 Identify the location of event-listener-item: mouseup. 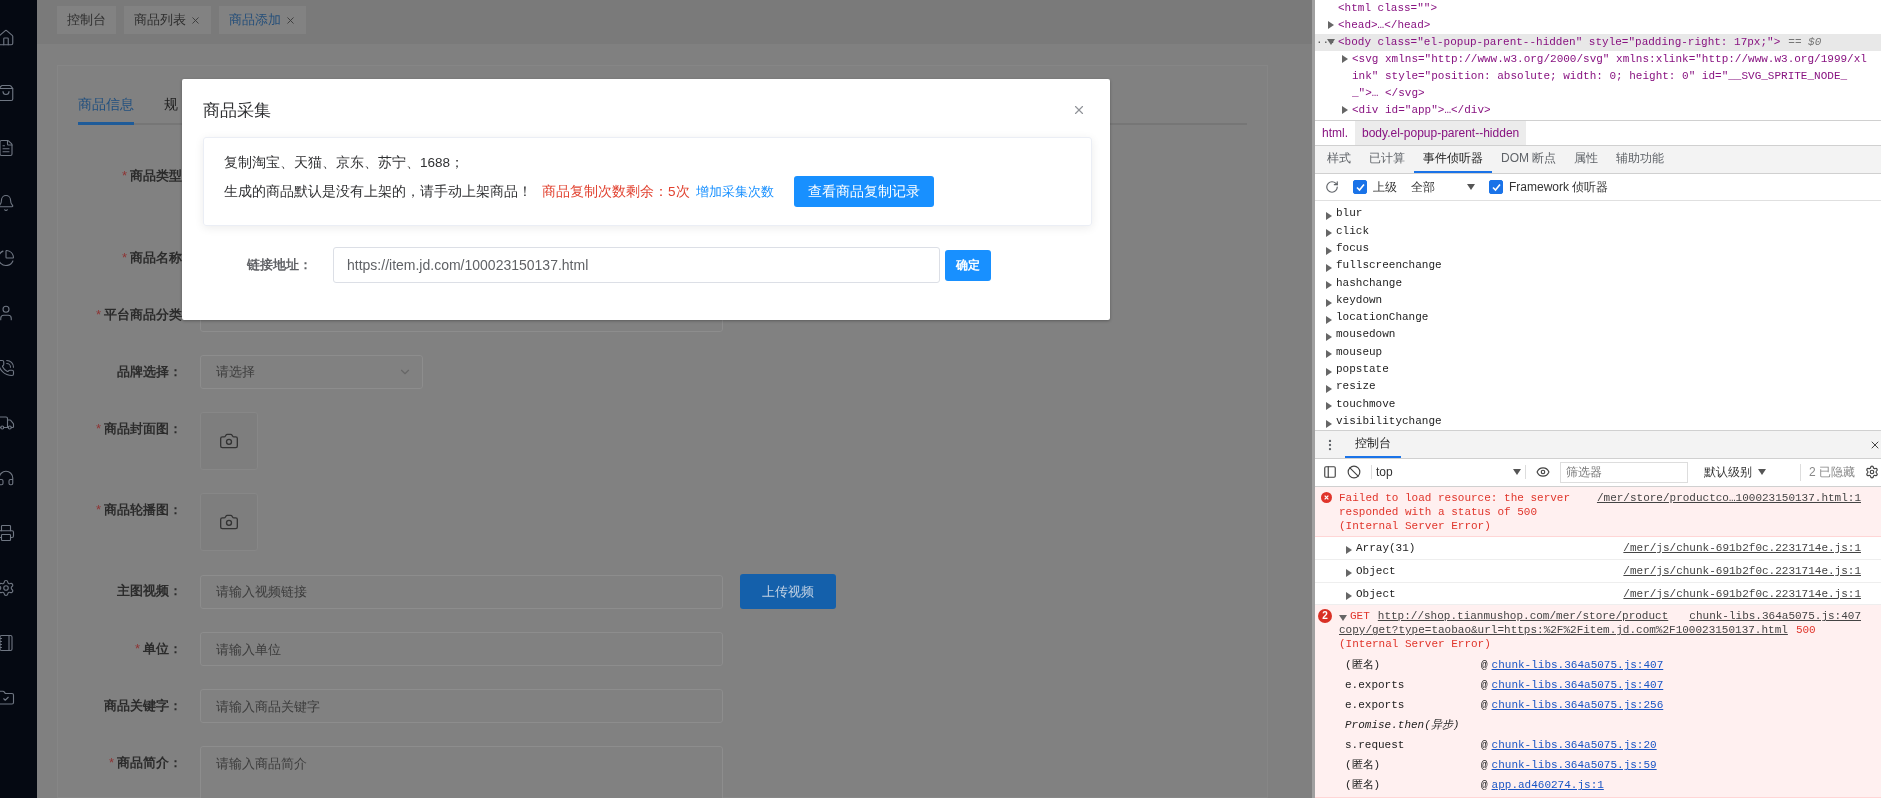
(1359, 352).